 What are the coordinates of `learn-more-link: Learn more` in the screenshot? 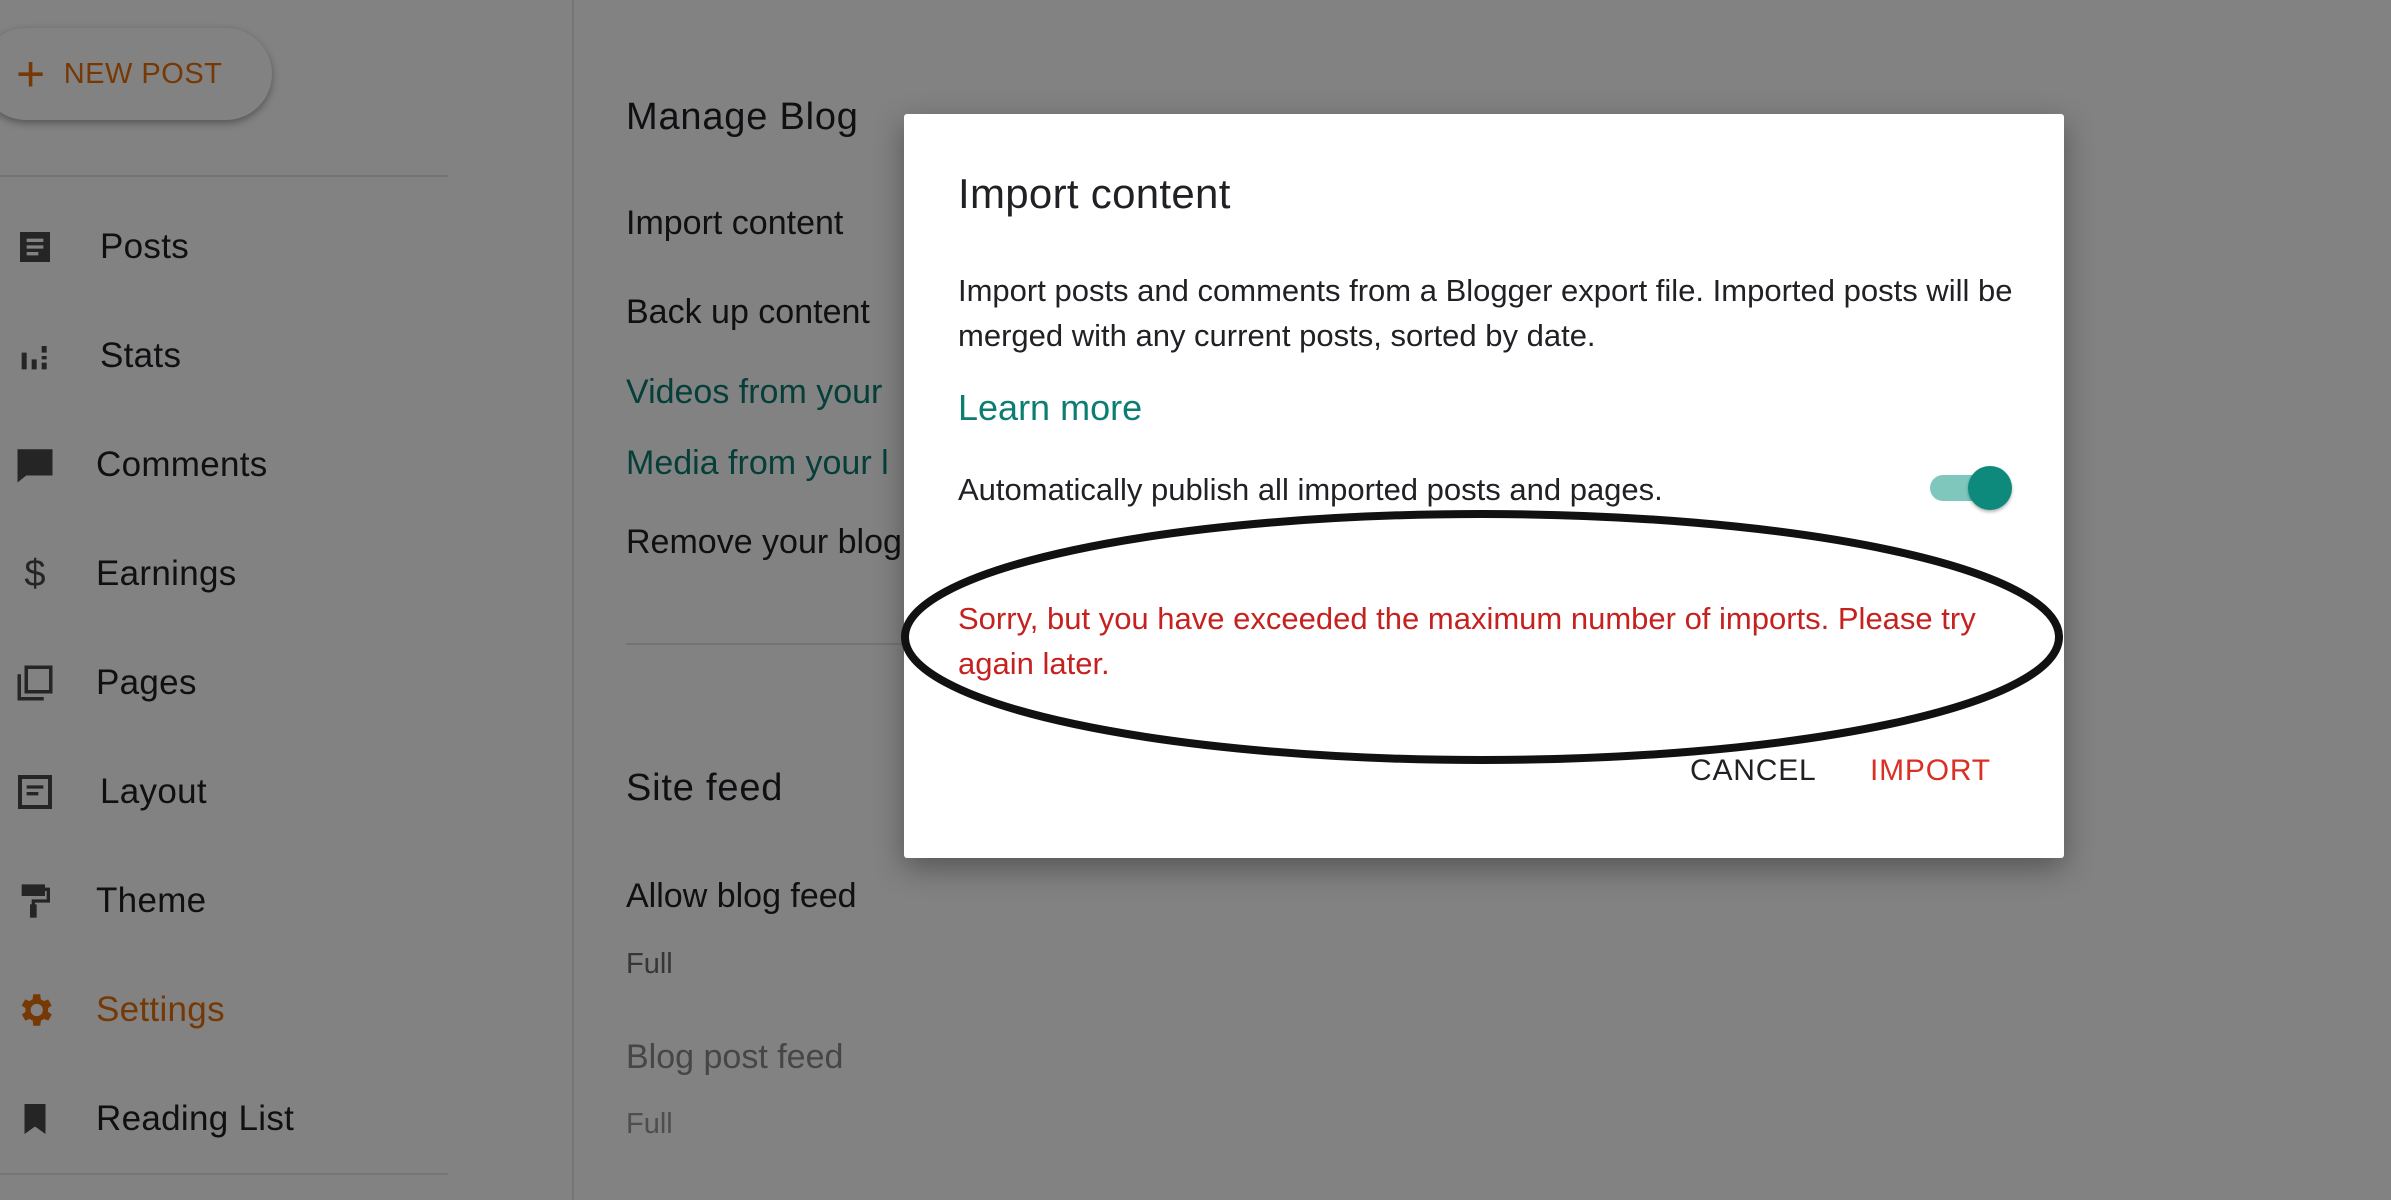 It's located at (1050, 408).